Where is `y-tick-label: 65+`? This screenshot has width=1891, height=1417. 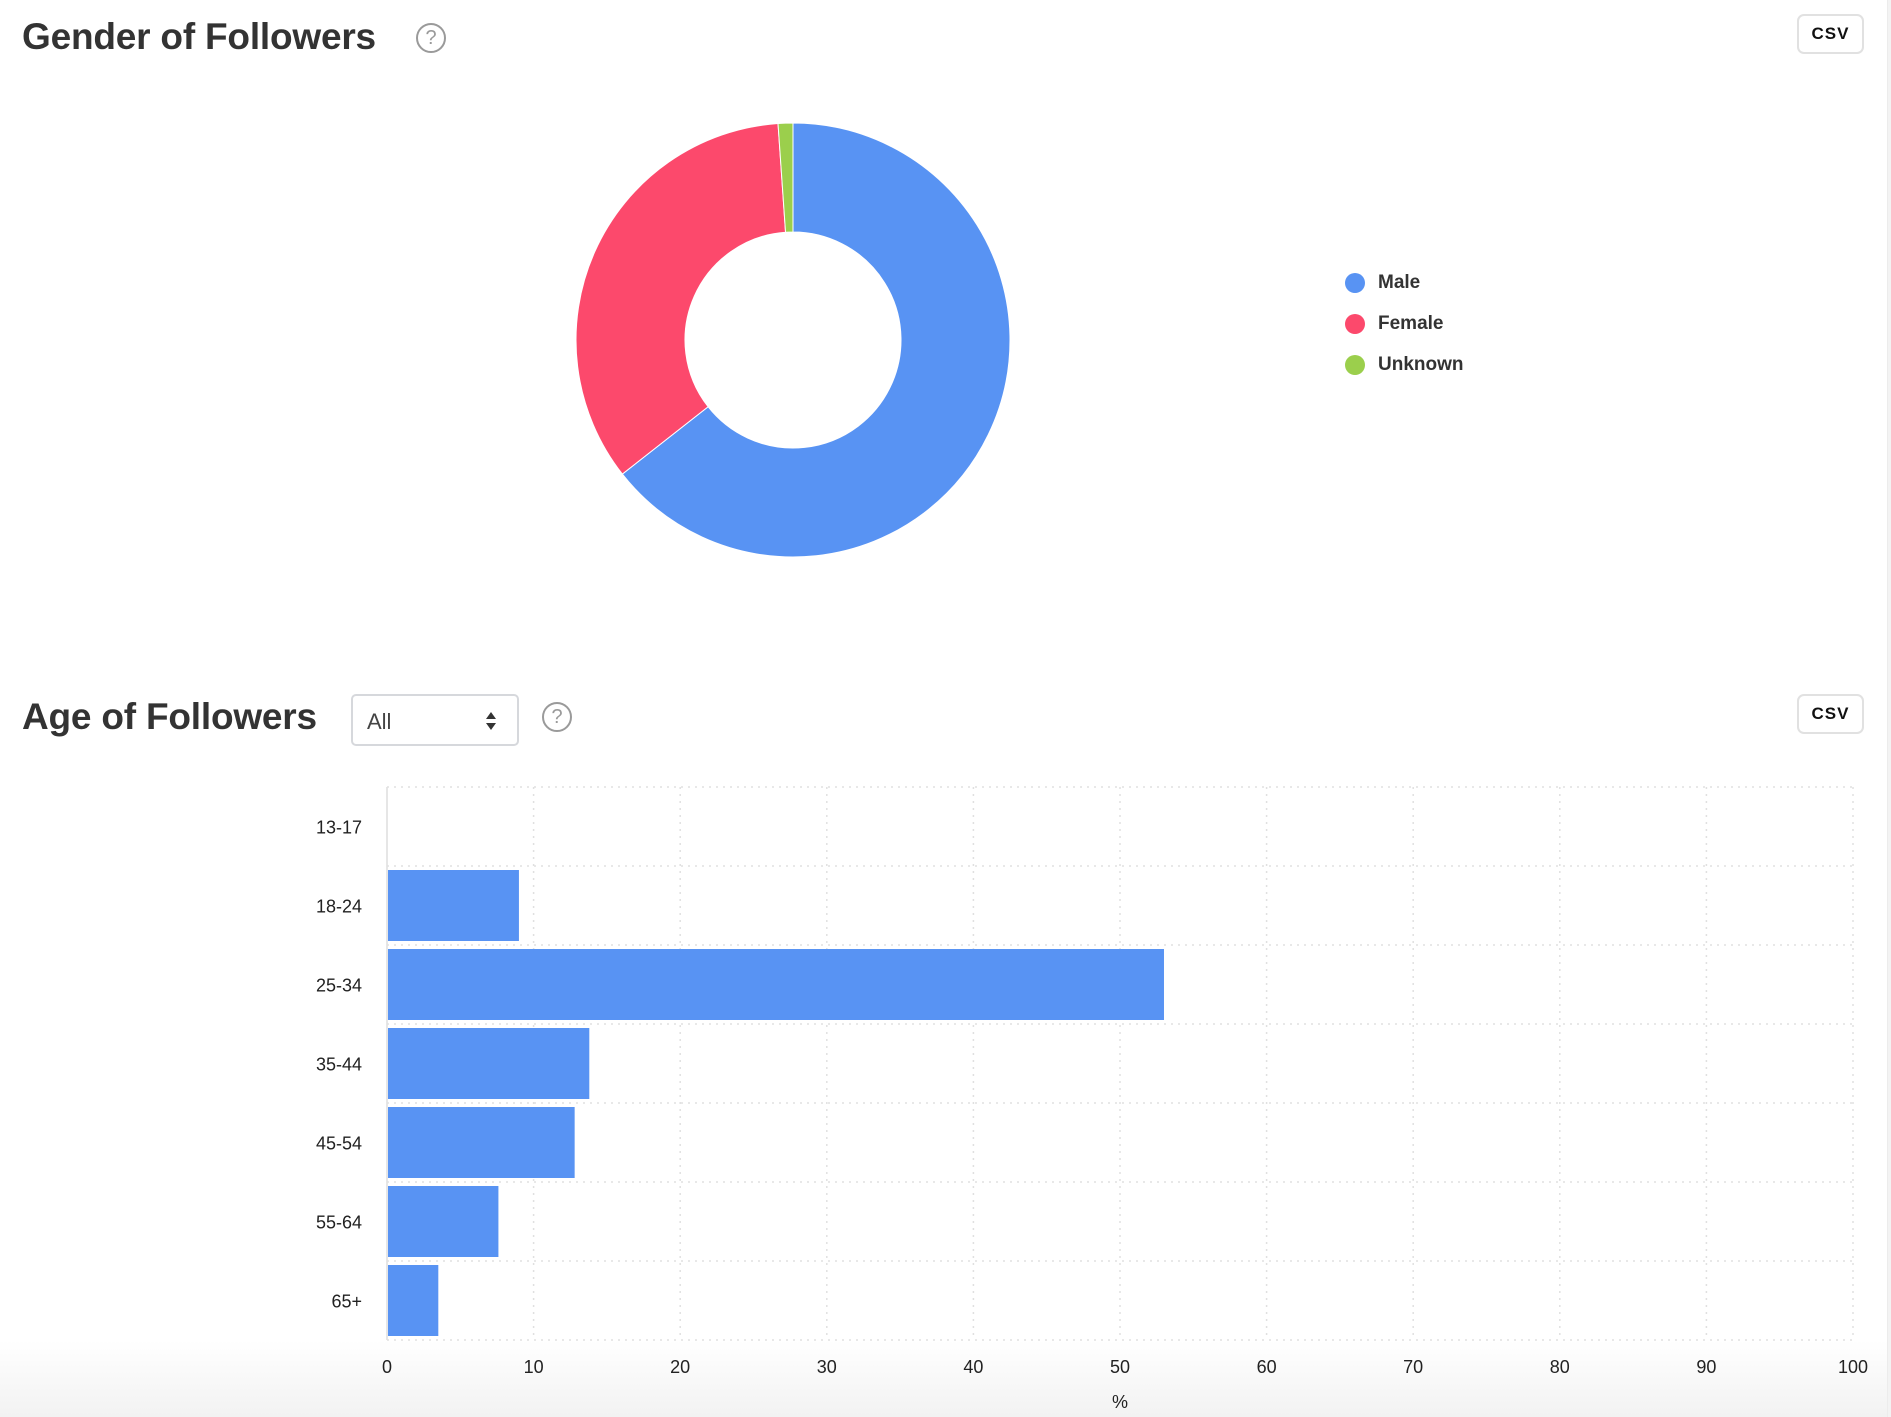
y-tick-label: 65+ is located at coordinates (346, 1302).